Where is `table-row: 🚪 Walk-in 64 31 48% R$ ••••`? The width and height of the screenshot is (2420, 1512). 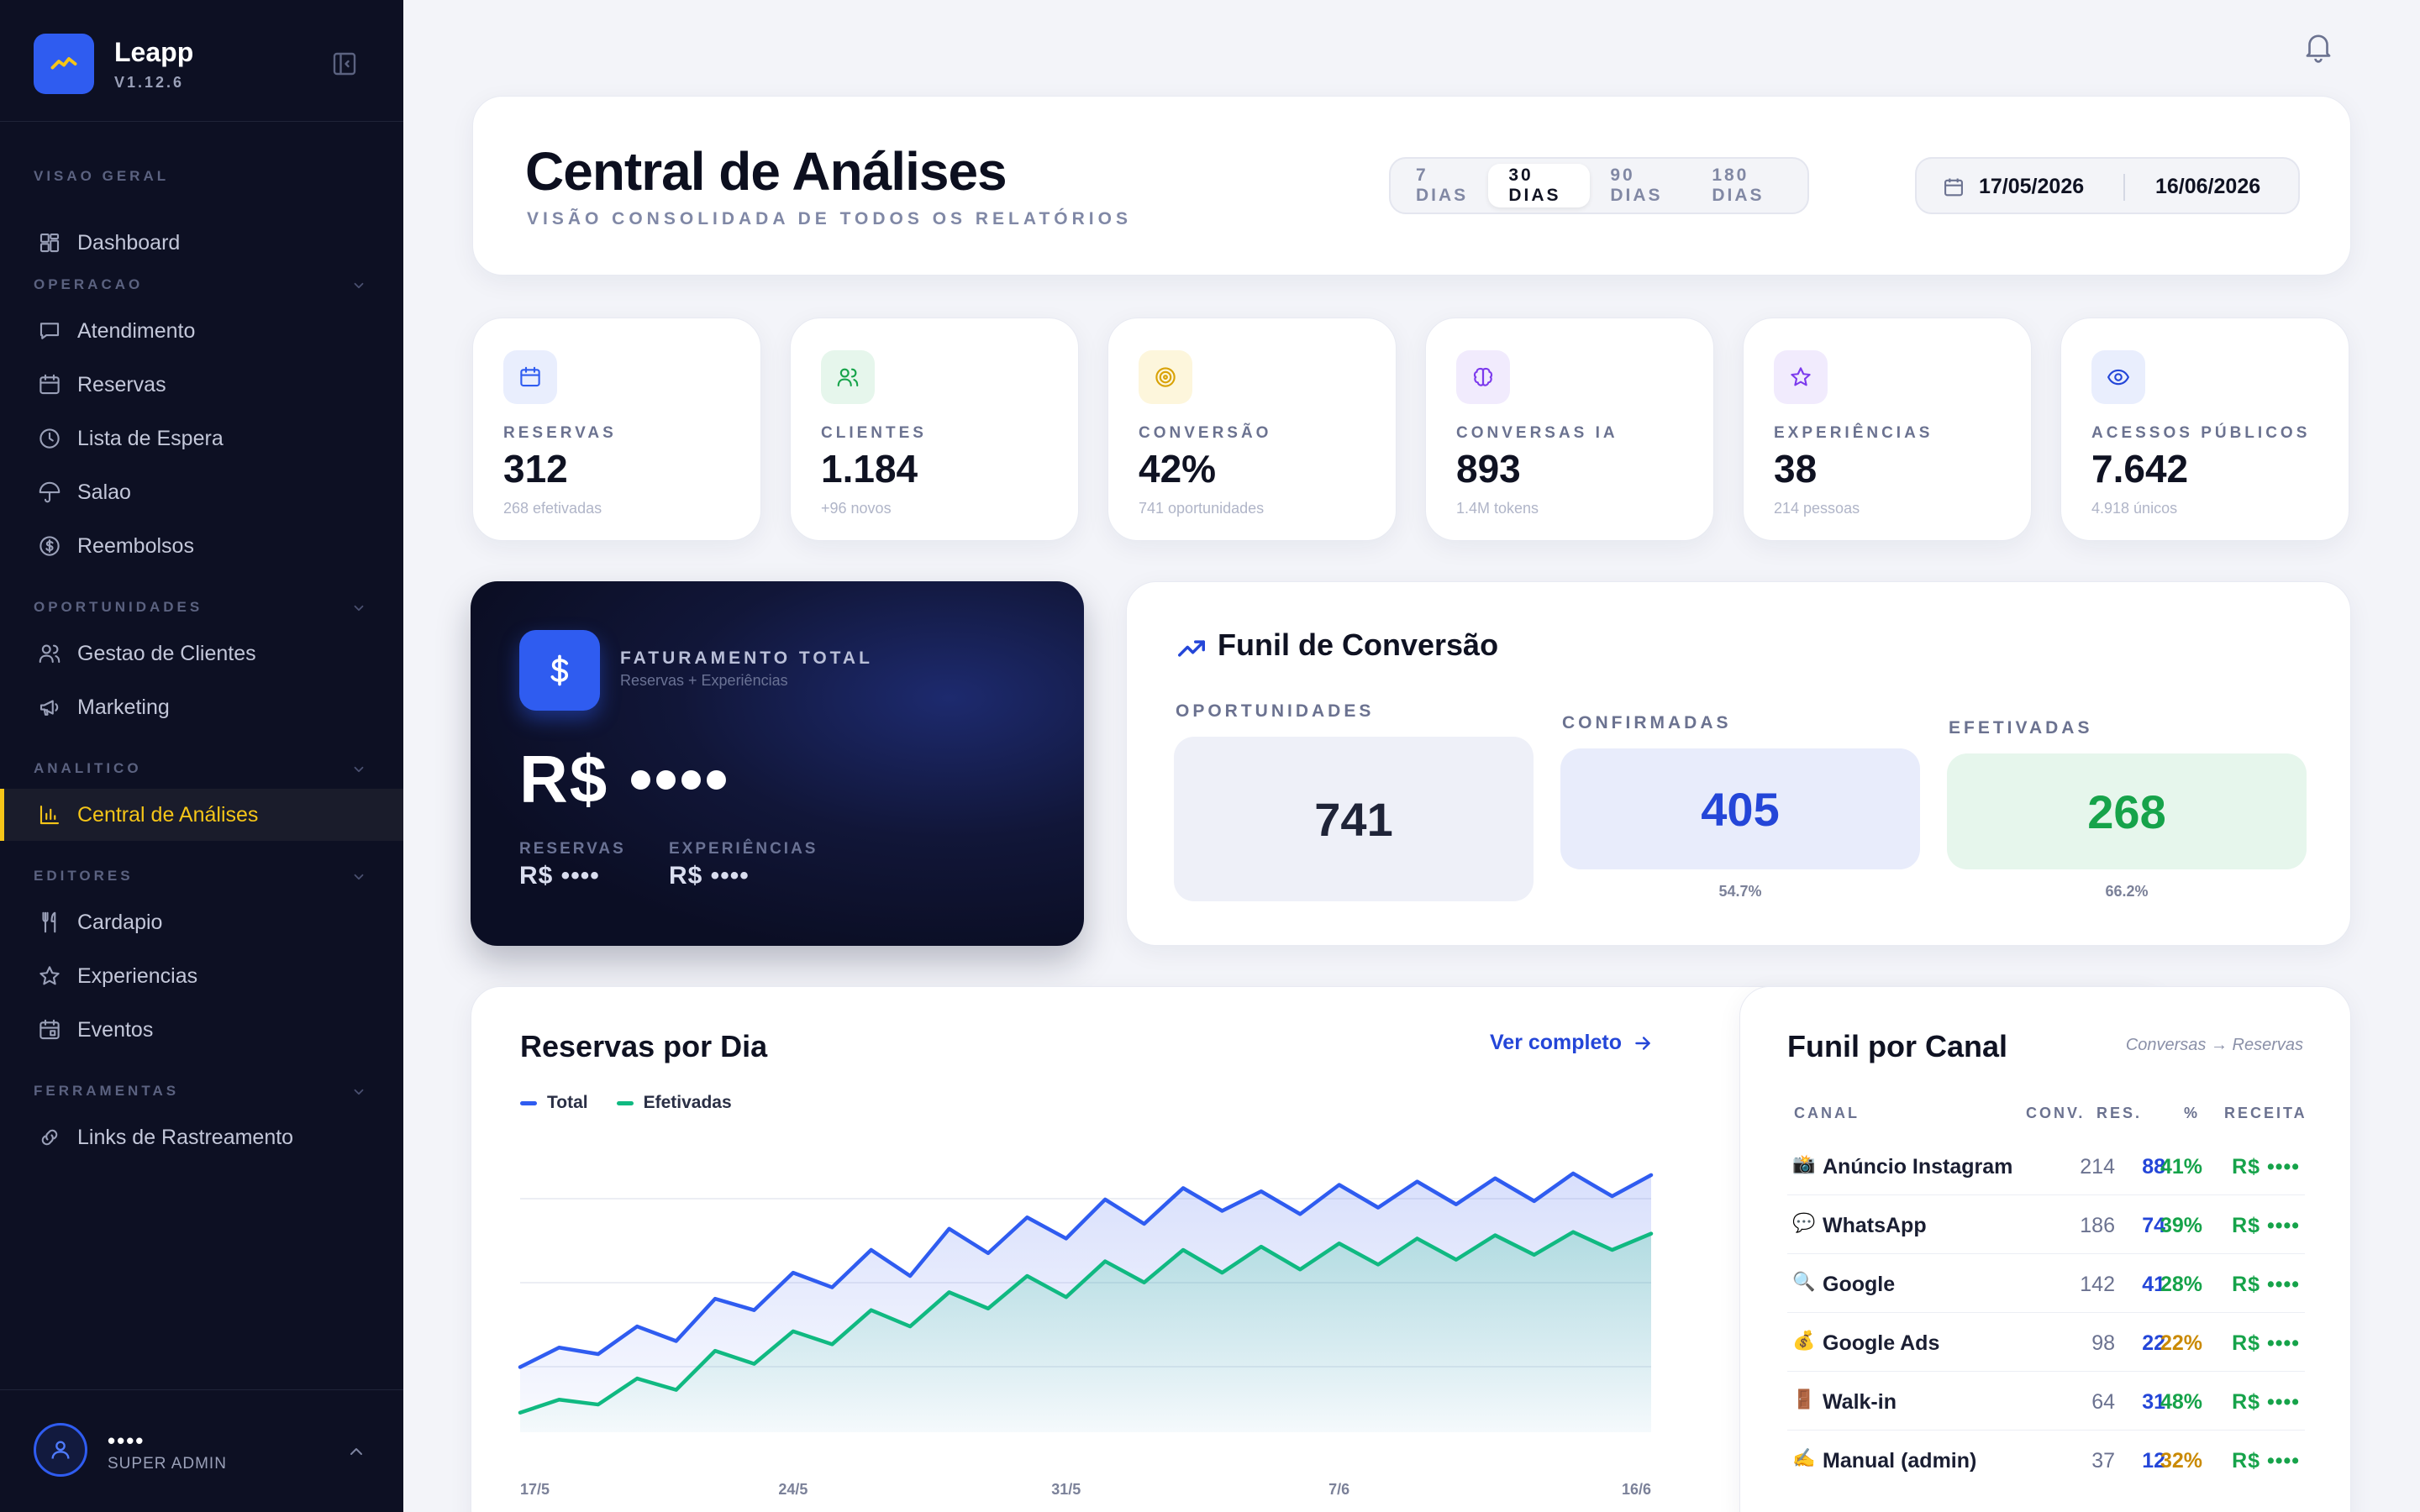
table-row: 🚪 Walk-in 64 31 48% R$ •••• is located at coordinates (2046, 1401).